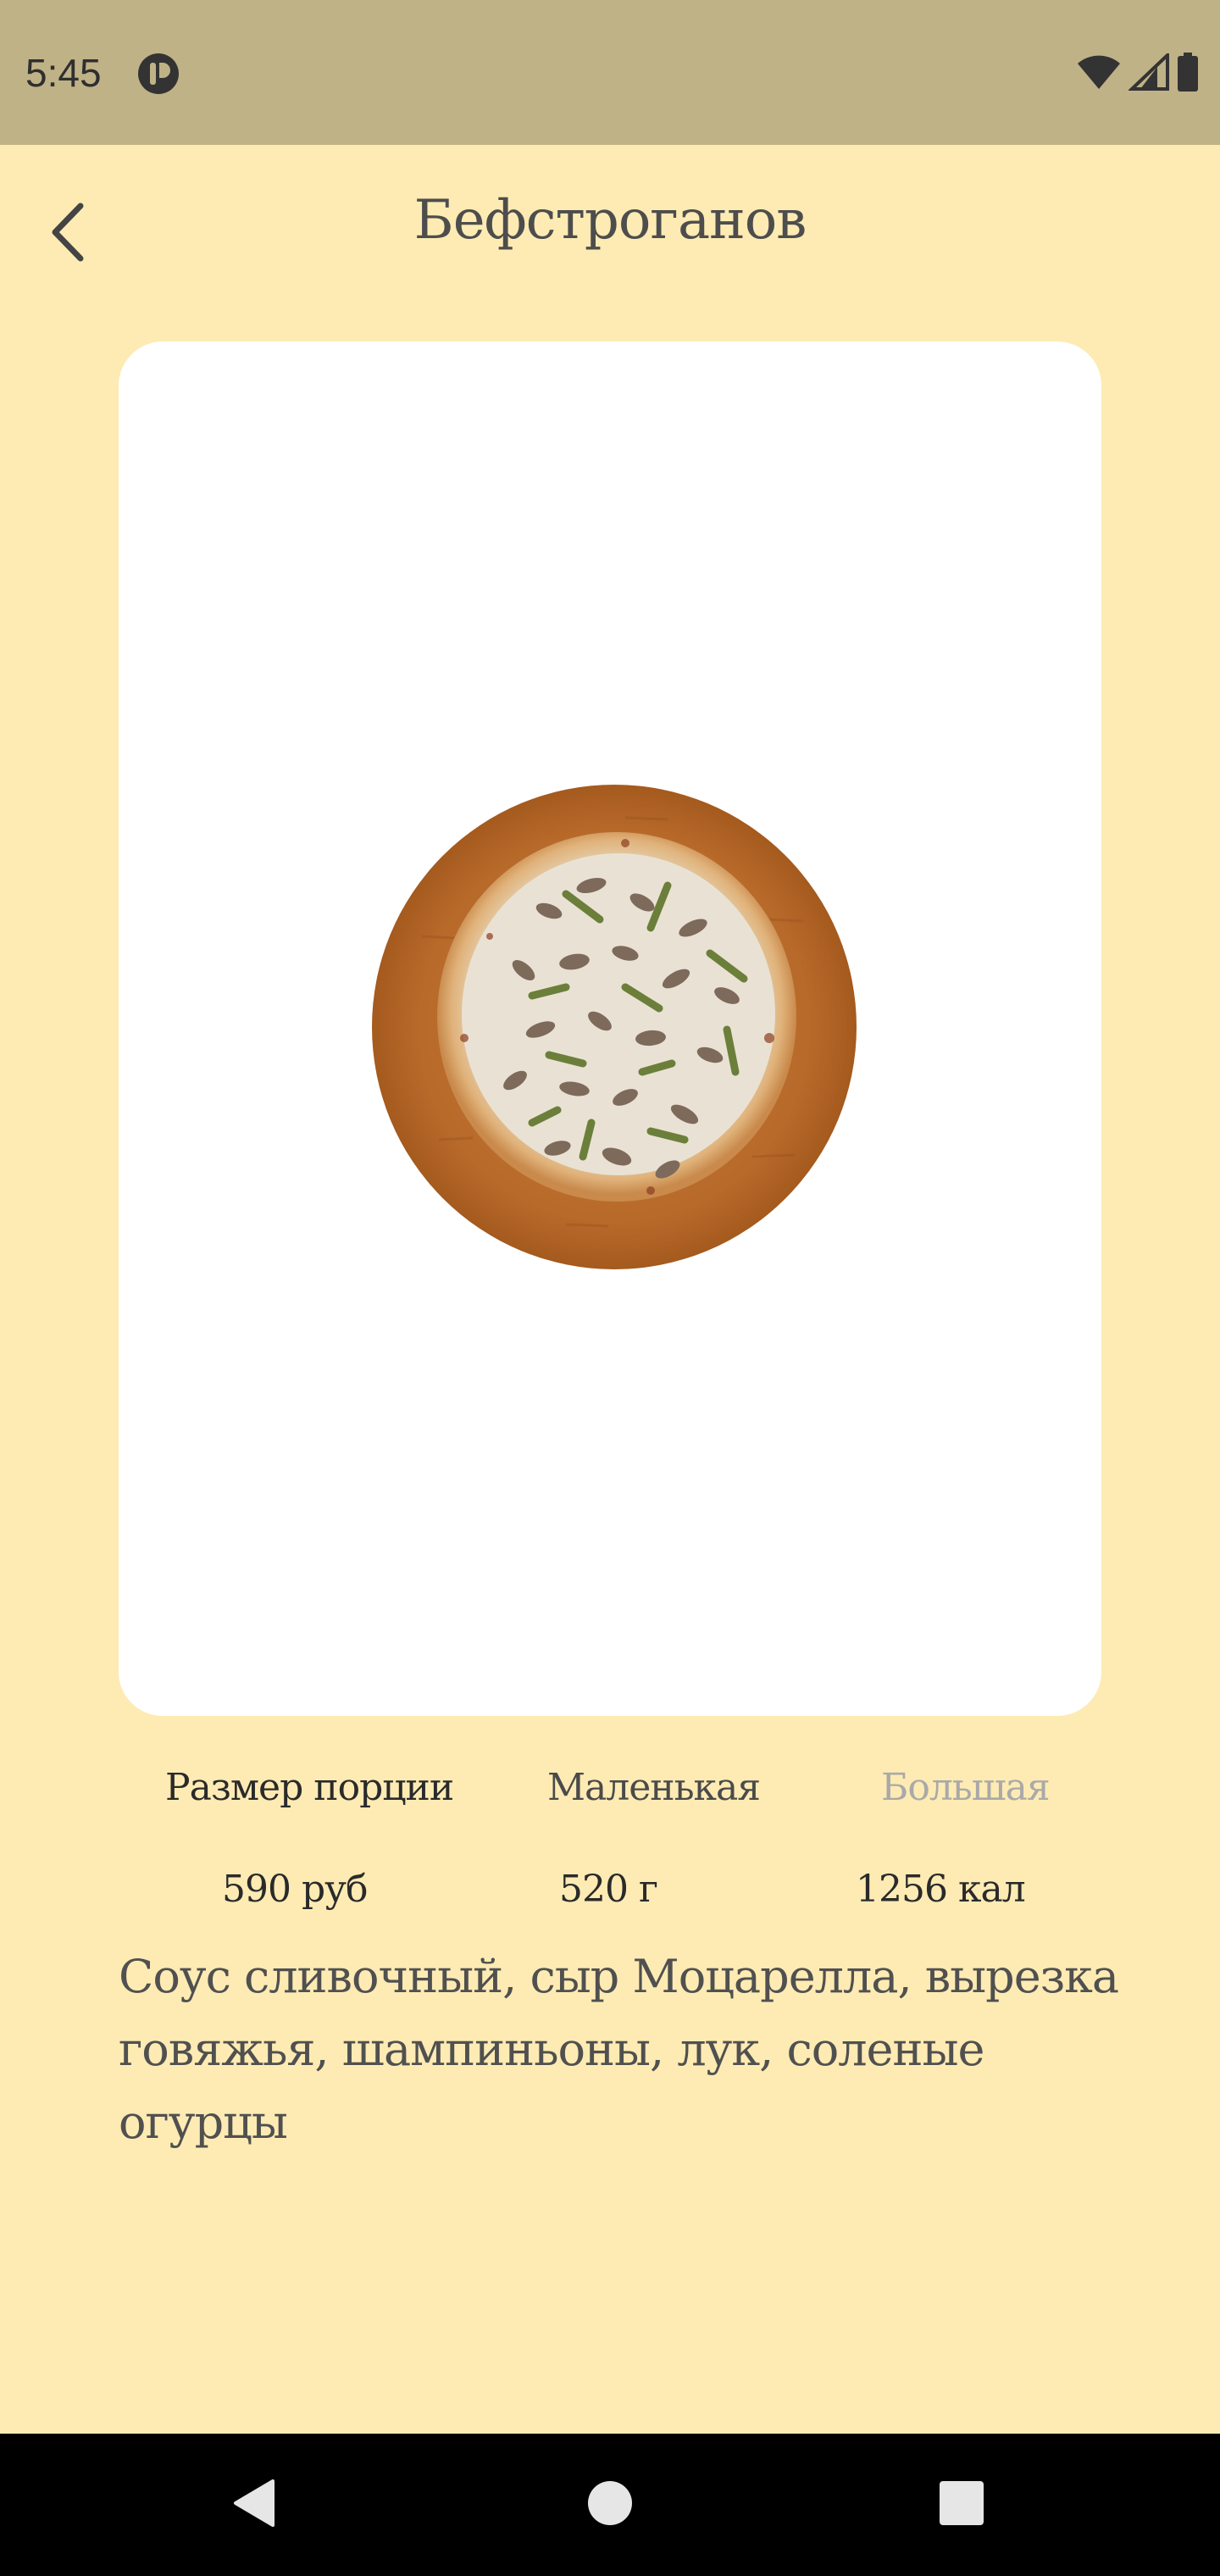 The height and width of the screenshot is (2576, 1220). I want to click on app-notification-icon, so click(158, 74).